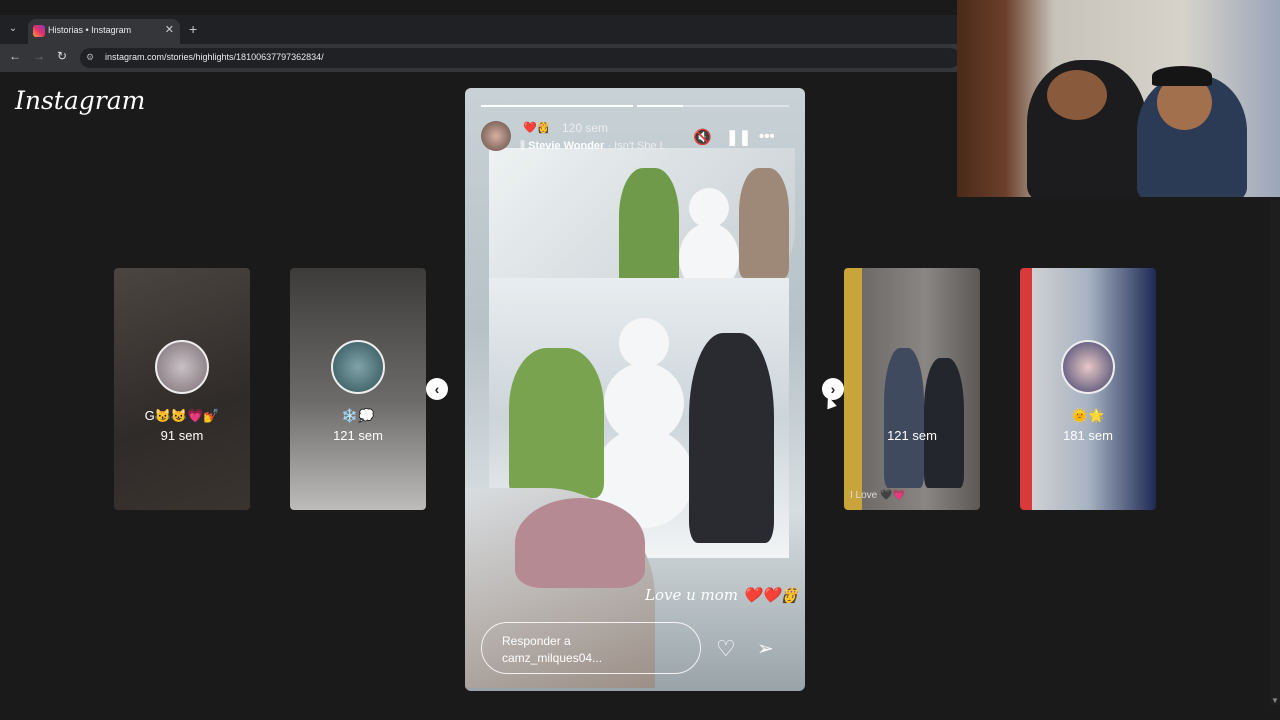 The height and width of the screenshot is (720, 1280). I want to click on card-time: 91 sem, so click(182, 435).